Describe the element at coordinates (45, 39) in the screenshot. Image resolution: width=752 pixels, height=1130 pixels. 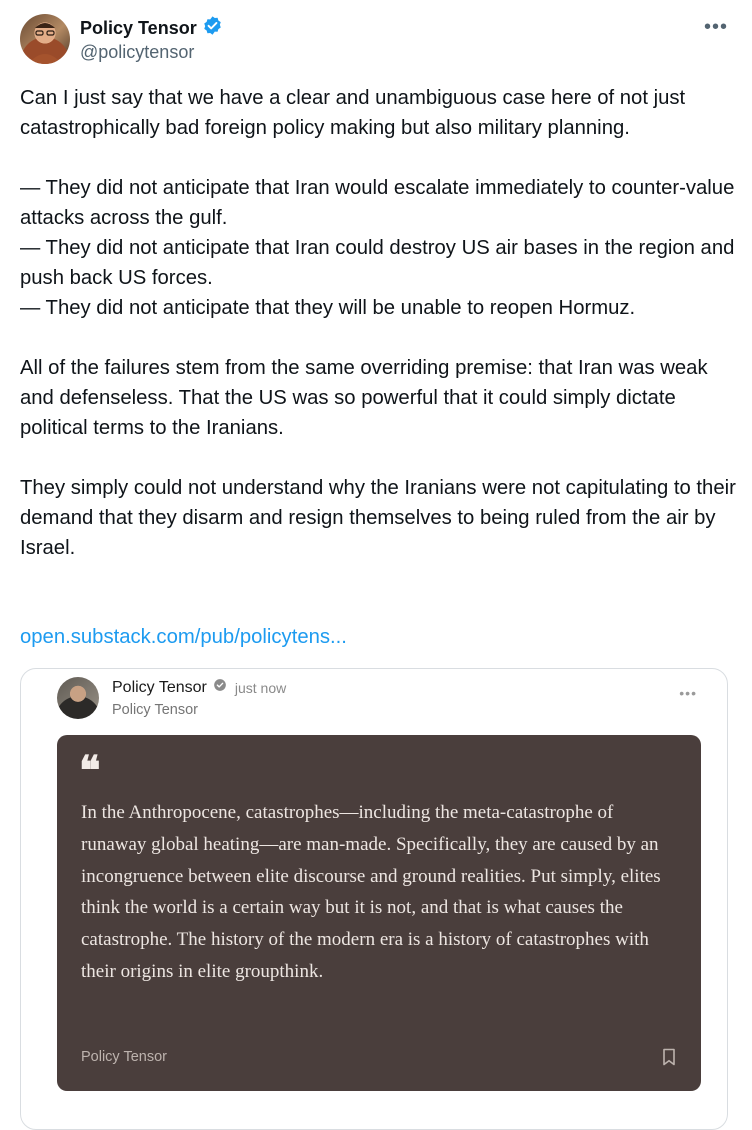
I see `author-avatar` at that location.